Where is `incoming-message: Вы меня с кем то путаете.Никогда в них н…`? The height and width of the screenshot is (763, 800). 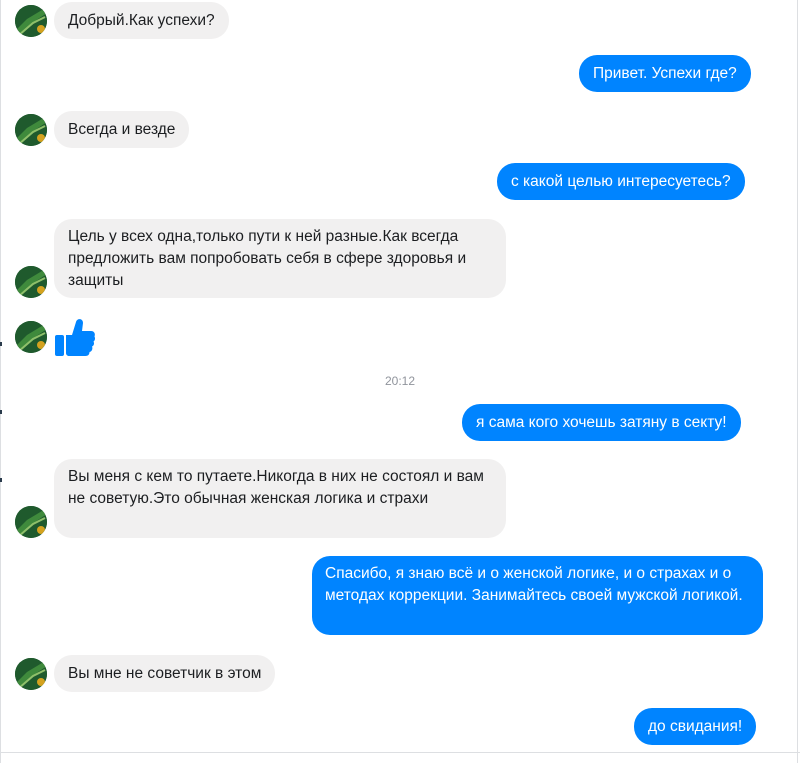
incoming-message: Вы меня с кем то путаете.Никогда в них н… is located at coordinates (280, 498).